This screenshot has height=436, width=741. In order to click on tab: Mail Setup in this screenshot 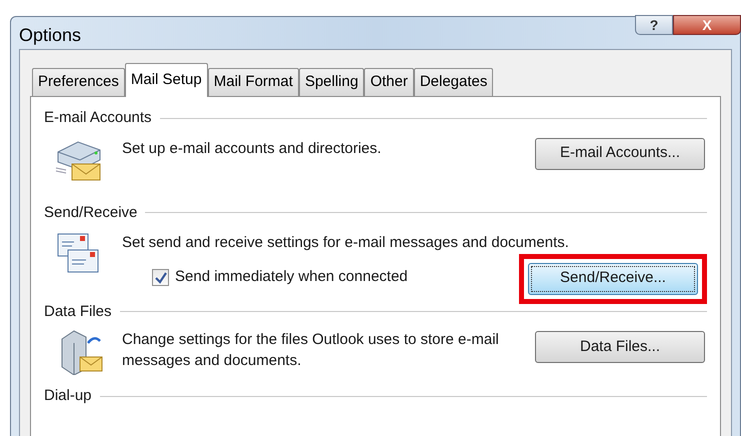, I will do `click(166, 80)`.